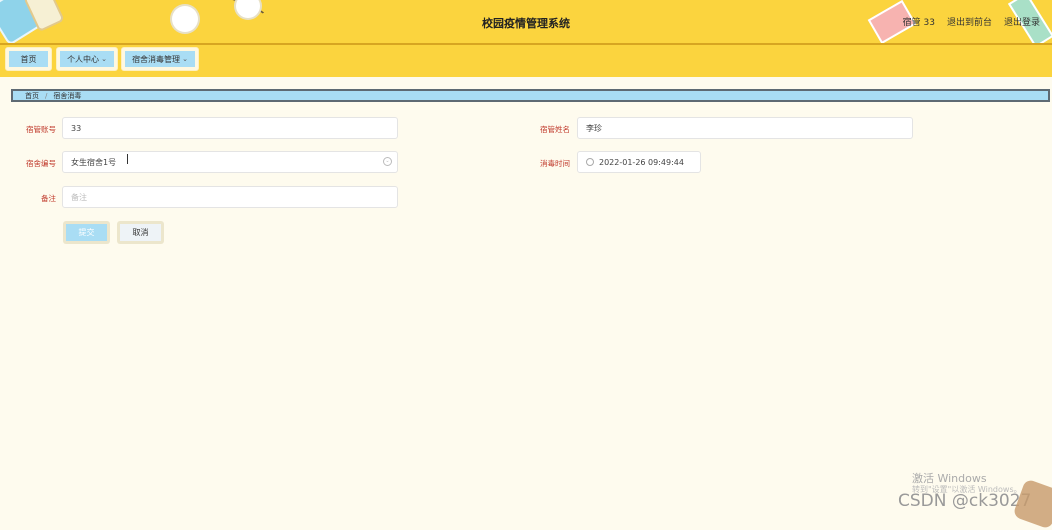 The height and width of the screenshot is (530, 1052). I want to click on dorm-select: 女生宿舍1号 ⌄, so click(230, 162).